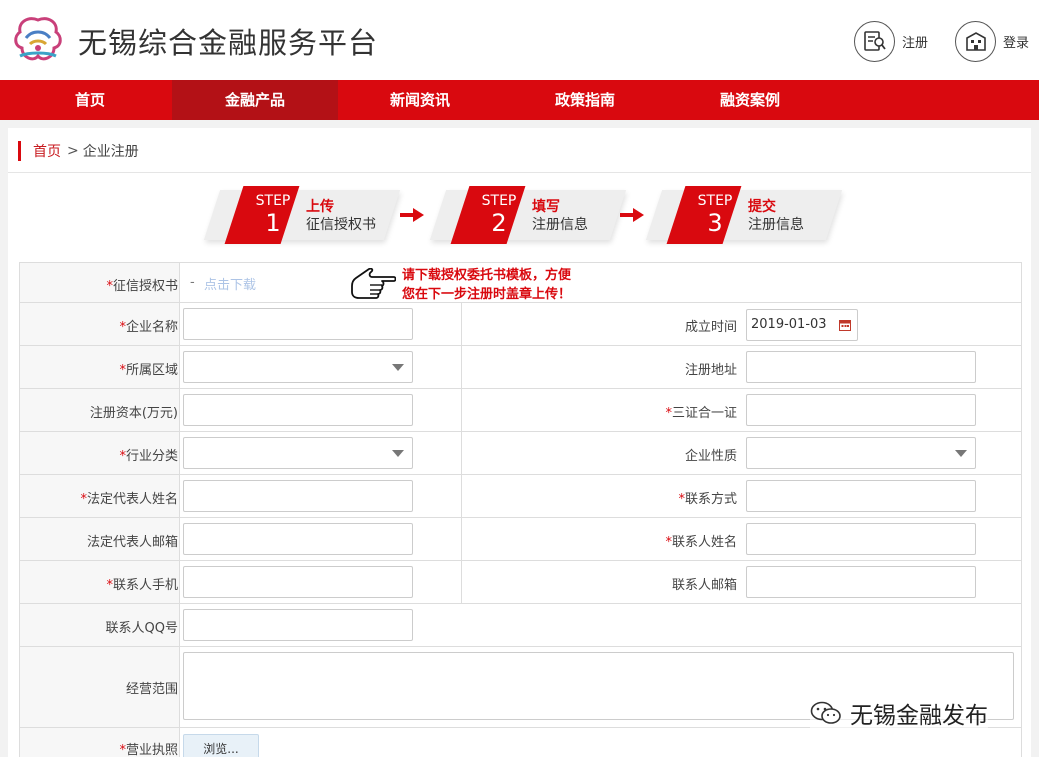 This screenshot has width=1039, height=757. What do you see at coordinates (919, 716) in the screenshot?
I see `watermark-text: 无锡金融发布` at bounding box center [919, 716].